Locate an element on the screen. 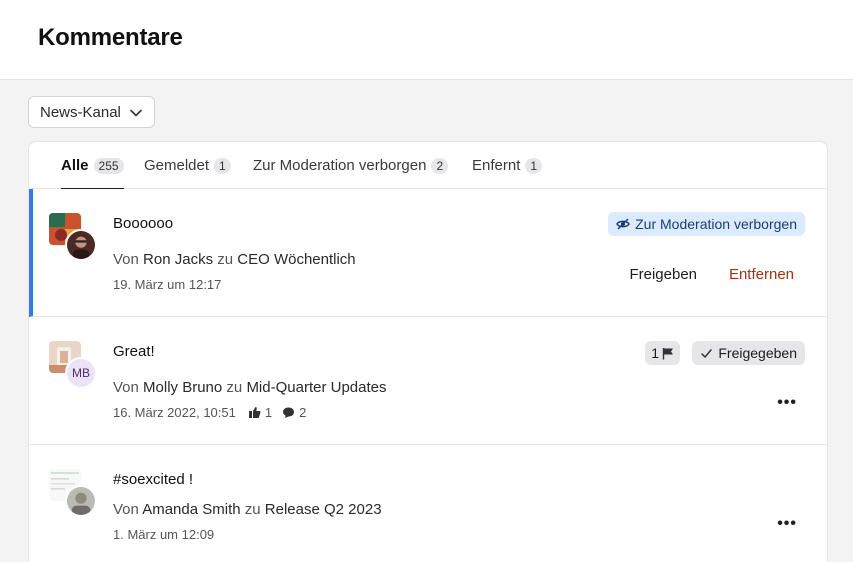 This screenshot has height=562, width=853. page-header: Kommentare is located at coordinates (426, 40).